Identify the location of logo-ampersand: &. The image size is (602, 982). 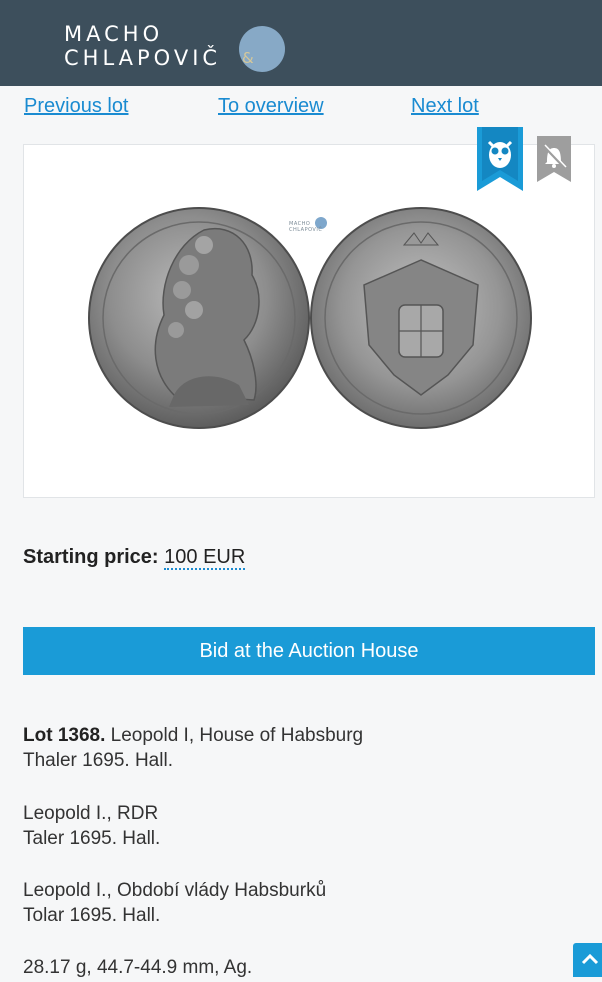
(248, 58).